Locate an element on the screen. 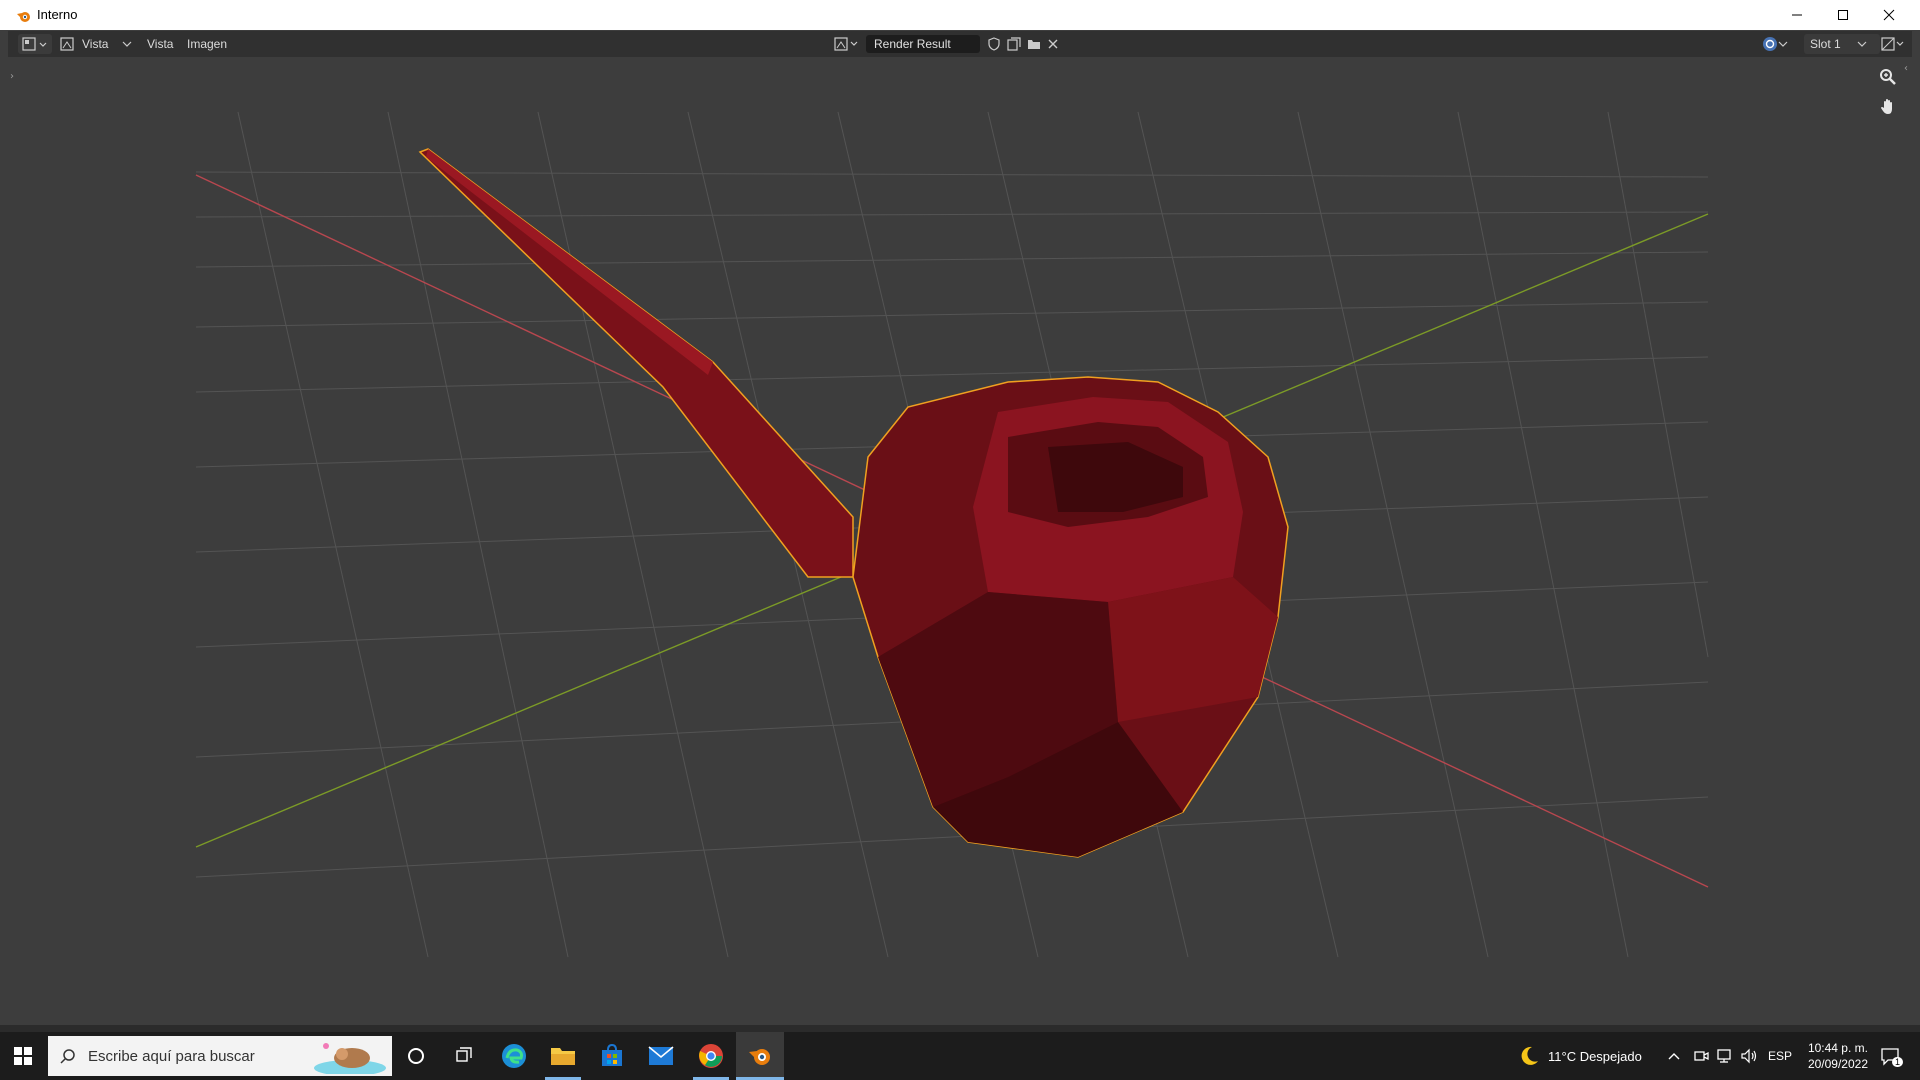  slot-dropdown: Slot 1 is located at coordinates (1842, 44).